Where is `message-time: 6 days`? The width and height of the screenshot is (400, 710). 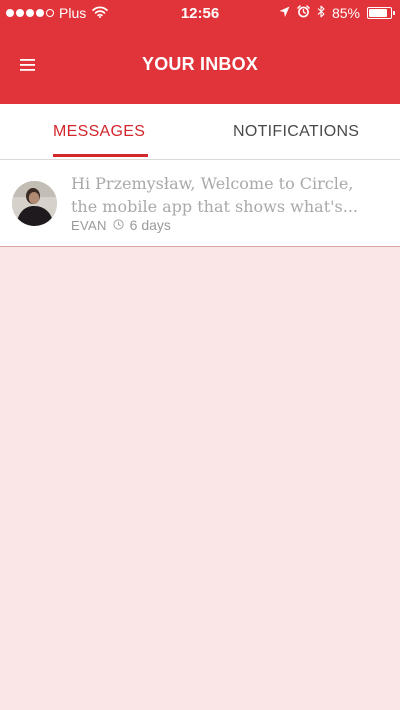 message-time: 6 days is located at coordinates (150, 225).